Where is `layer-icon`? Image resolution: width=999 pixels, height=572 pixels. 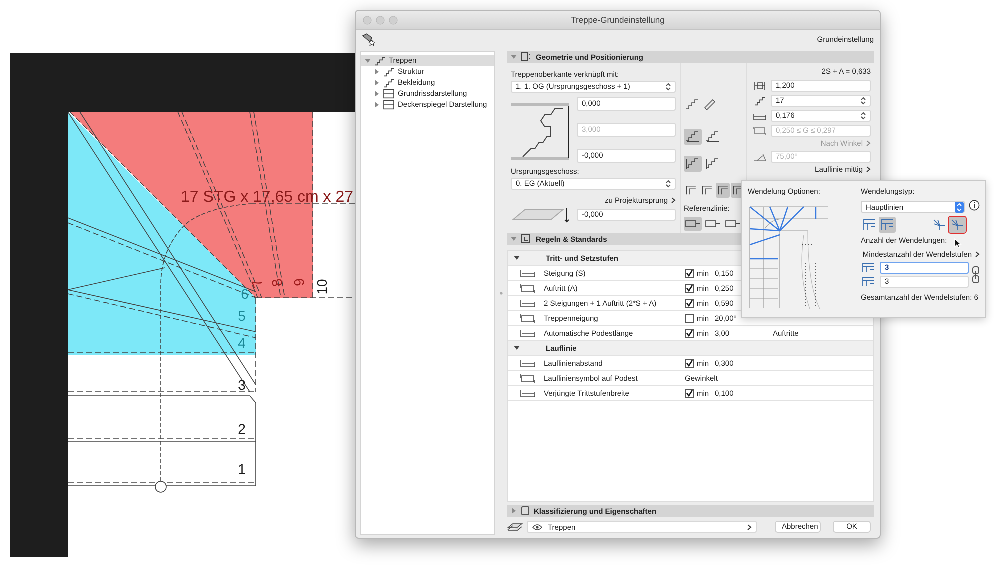 layer-icon is located at coordinates (515, 527).